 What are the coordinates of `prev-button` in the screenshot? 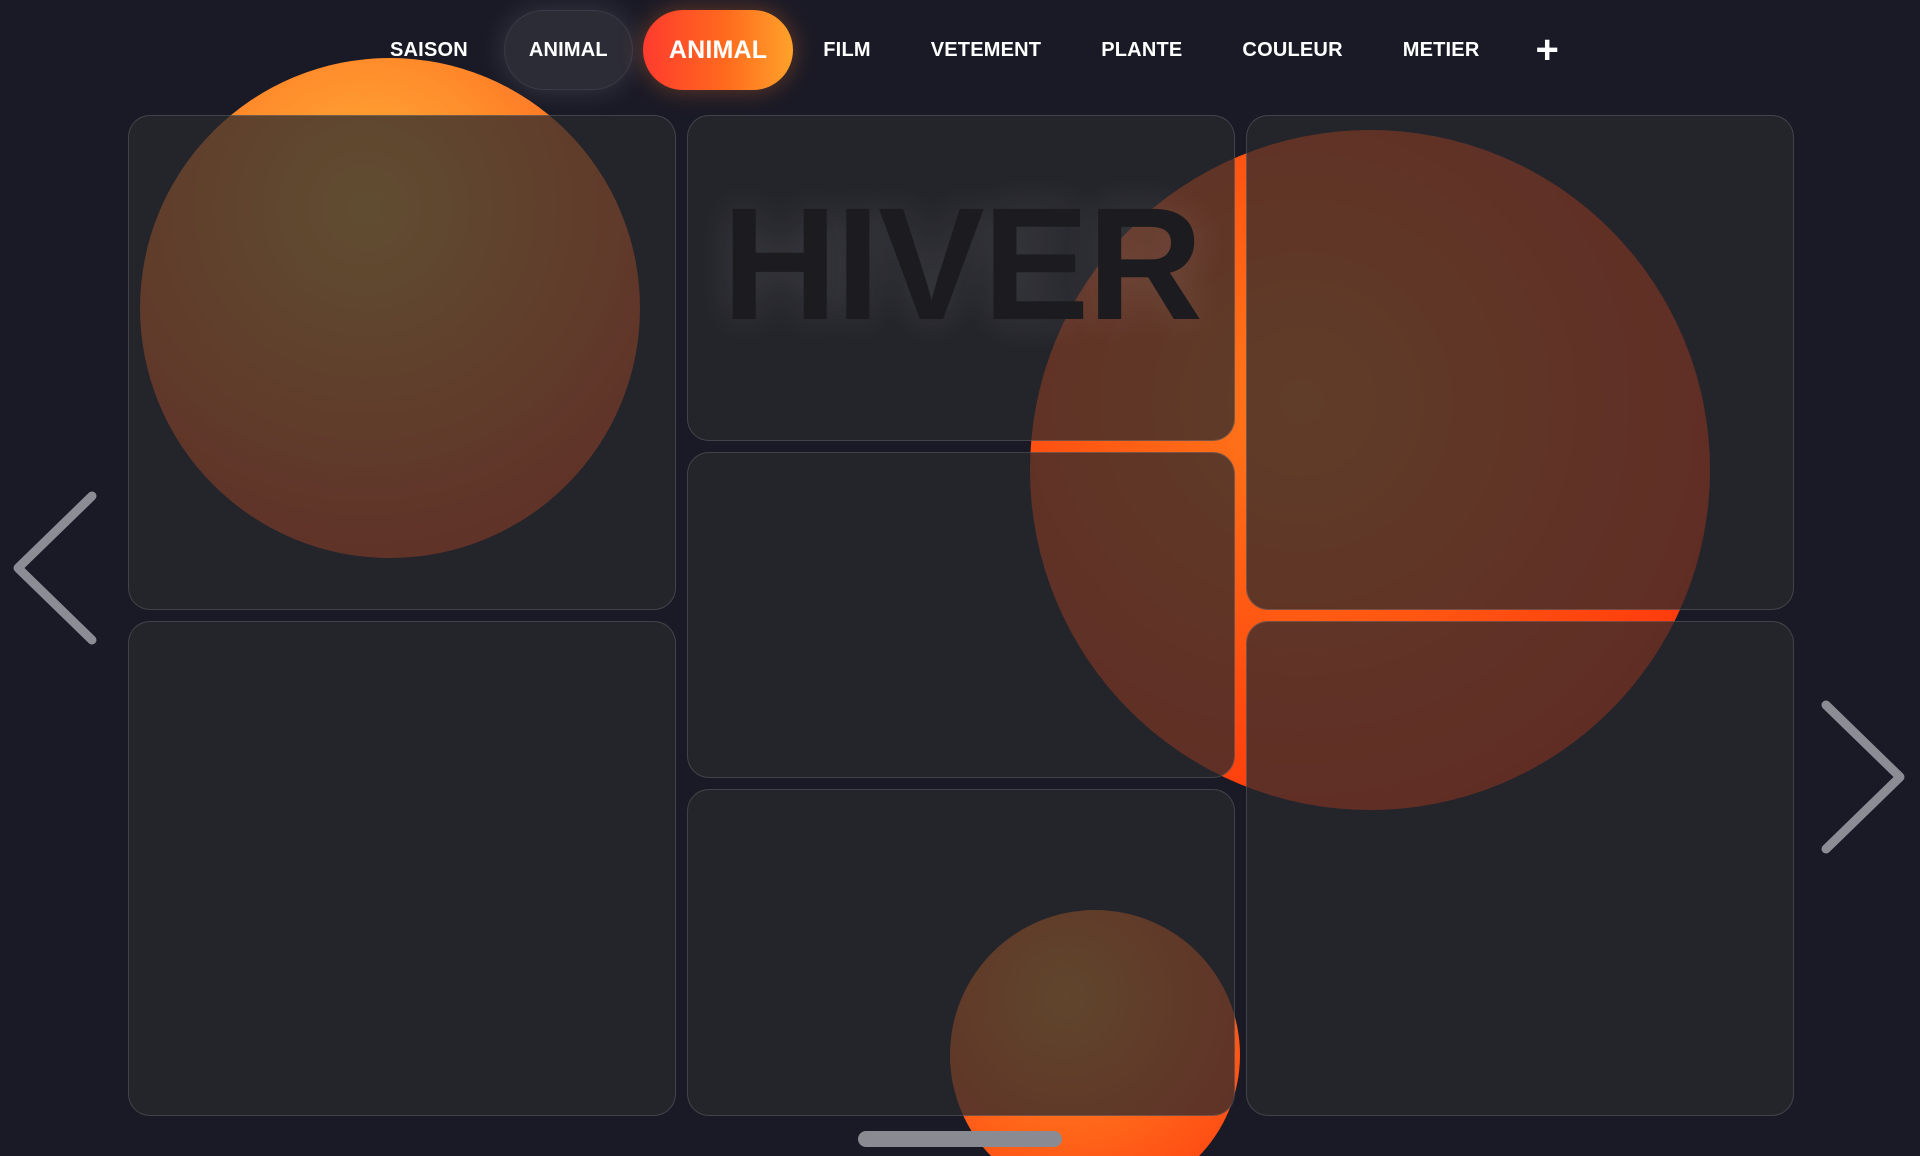 It's located at (55, 568).